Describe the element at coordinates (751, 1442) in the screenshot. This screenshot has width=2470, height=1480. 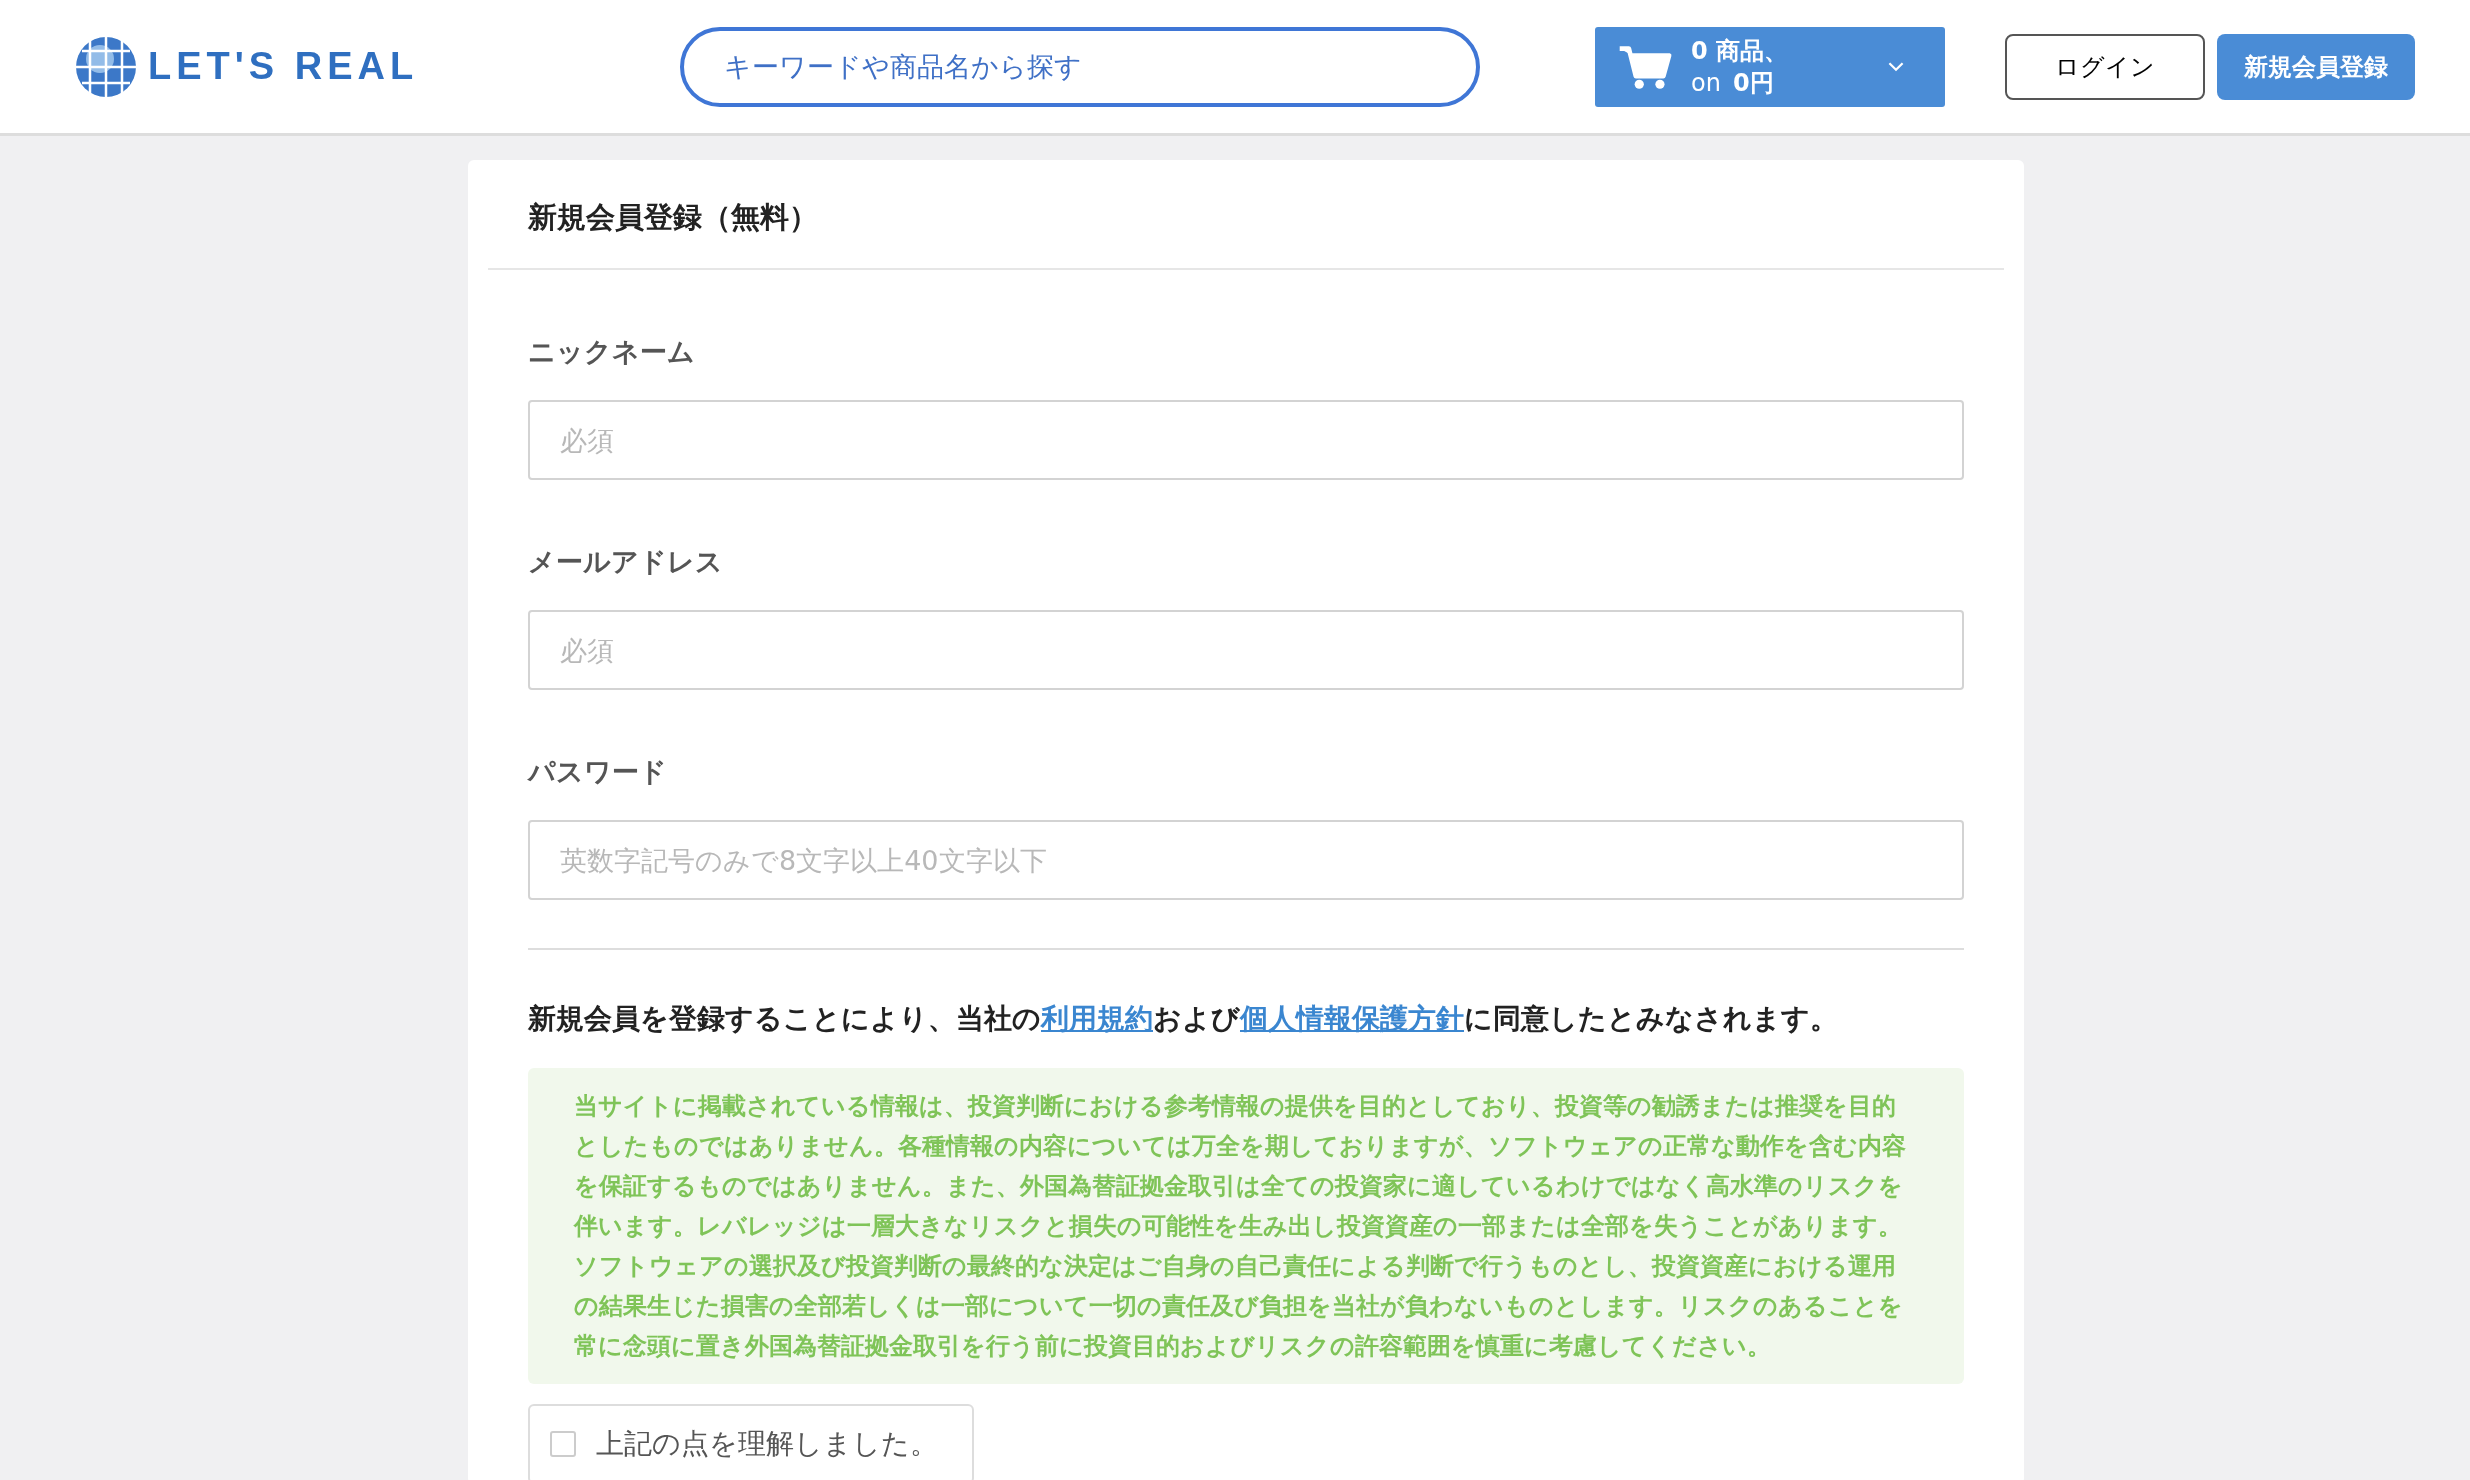
I see `agree-checkbox-row: 上記の点を理解しました。` at that location.